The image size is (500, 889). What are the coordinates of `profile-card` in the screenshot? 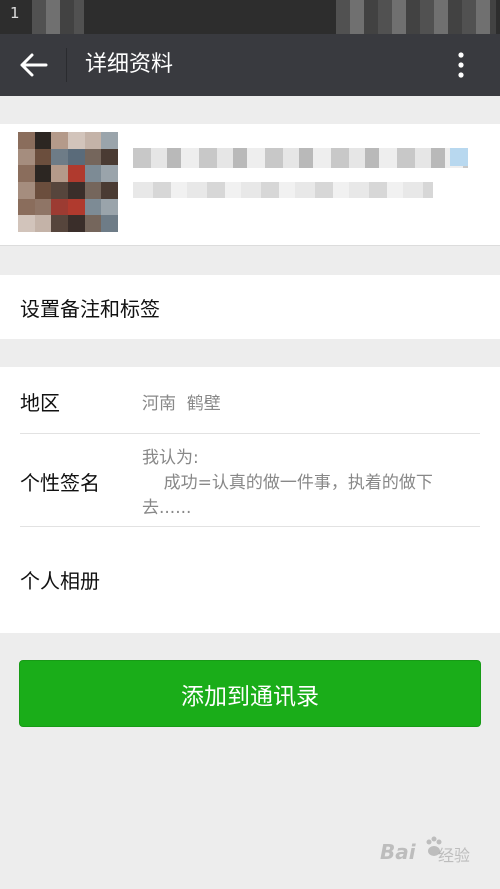 It's located at (250, 185).